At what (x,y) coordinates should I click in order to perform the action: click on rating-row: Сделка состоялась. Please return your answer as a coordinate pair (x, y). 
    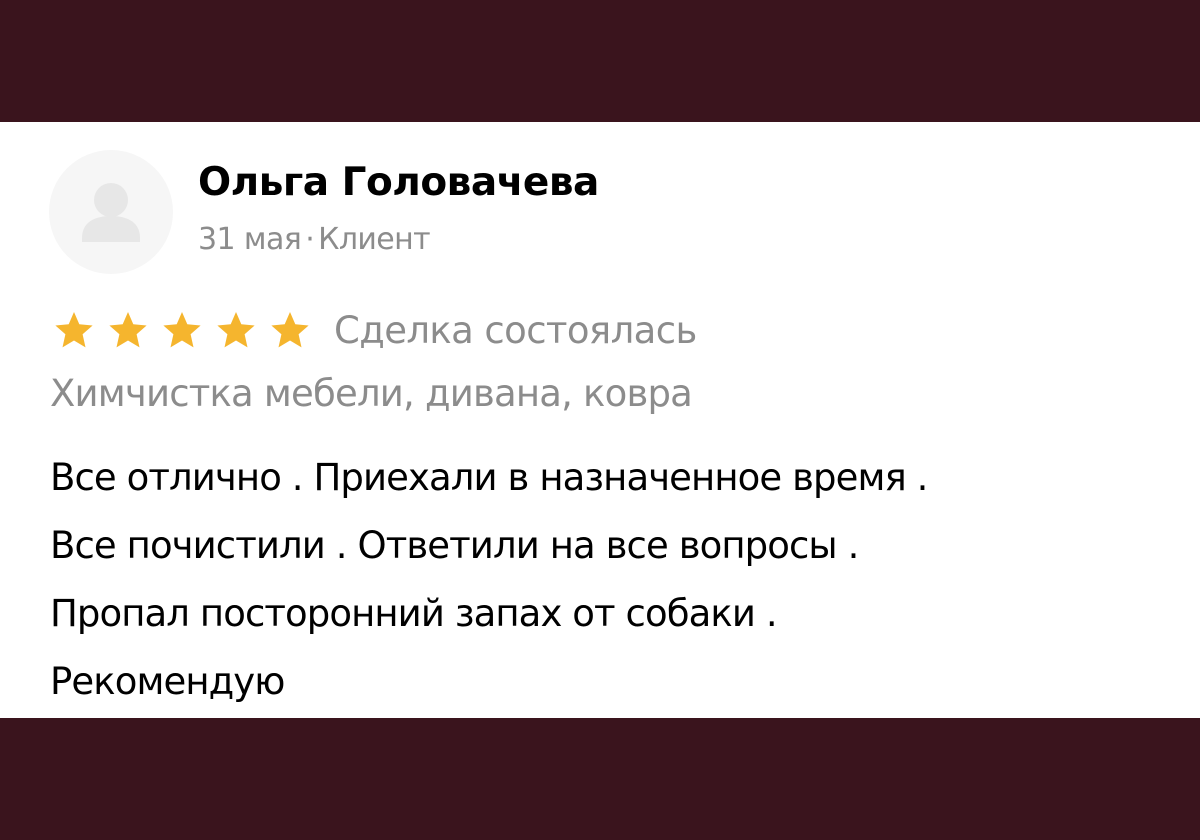
    Looking at the image, I should click on (373, 330).